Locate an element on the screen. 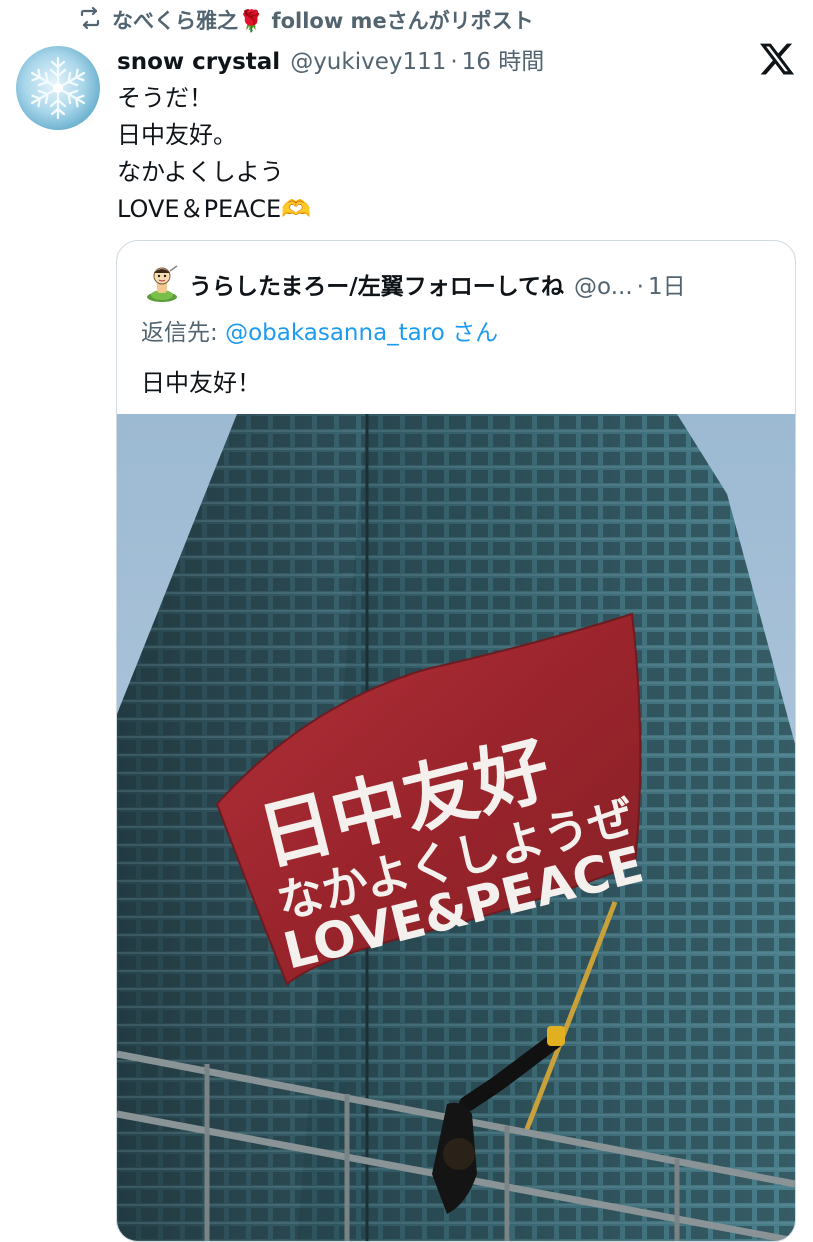  author-display-name: snow crystal is located at coordinates (198, 62).